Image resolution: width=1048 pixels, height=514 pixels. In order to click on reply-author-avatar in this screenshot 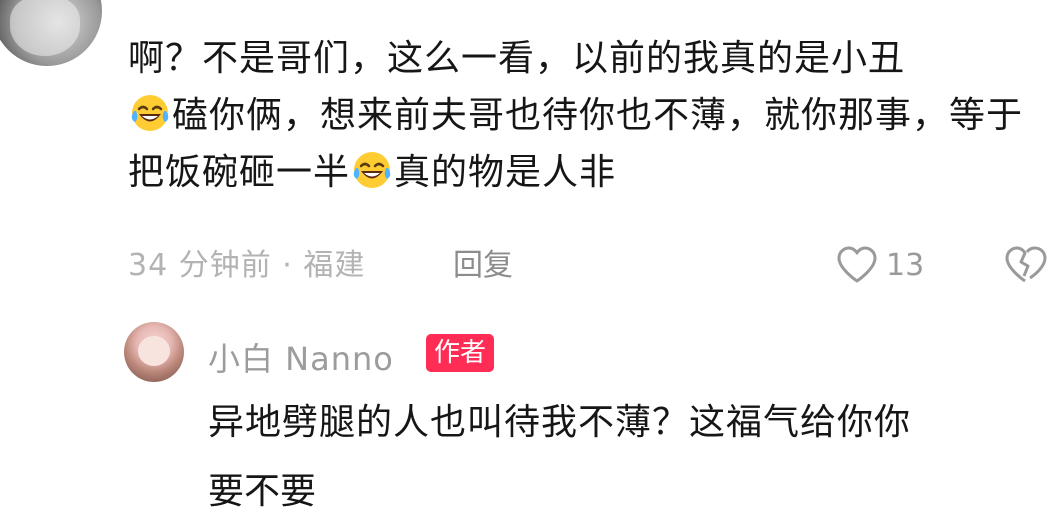, I will do `click(154, 352)`.